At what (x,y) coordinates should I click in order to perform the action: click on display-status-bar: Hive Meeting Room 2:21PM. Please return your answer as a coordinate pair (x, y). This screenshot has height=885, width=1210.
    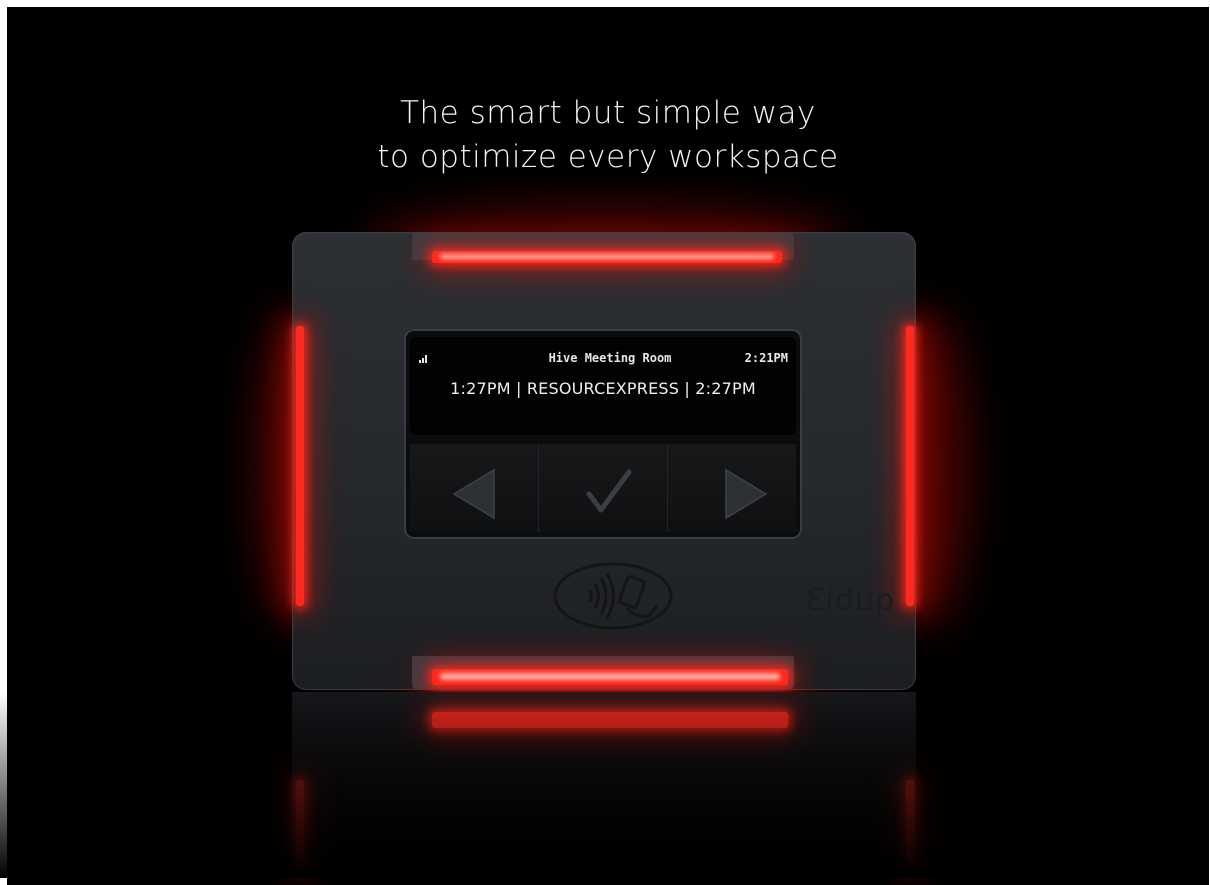
    Looking at the image, I should click on (603, 359).